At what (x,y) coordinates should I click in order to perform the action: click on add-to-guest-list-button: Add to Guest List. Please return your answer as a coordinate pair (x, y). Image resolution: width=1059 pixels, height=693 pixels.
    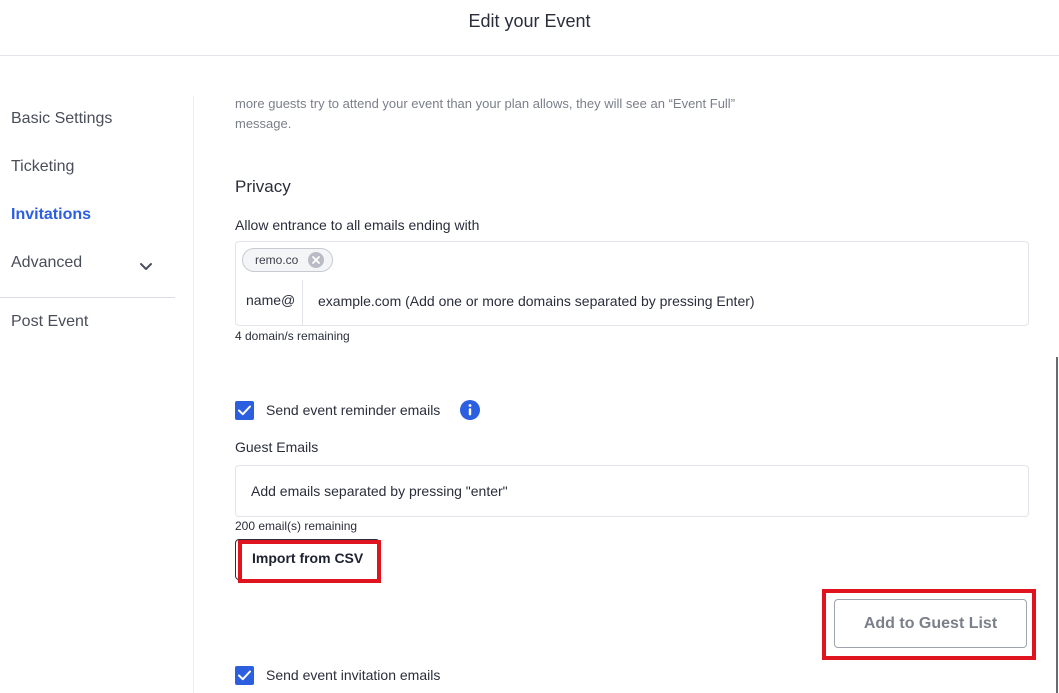
    Looking at the image, I should click on (930, 623).